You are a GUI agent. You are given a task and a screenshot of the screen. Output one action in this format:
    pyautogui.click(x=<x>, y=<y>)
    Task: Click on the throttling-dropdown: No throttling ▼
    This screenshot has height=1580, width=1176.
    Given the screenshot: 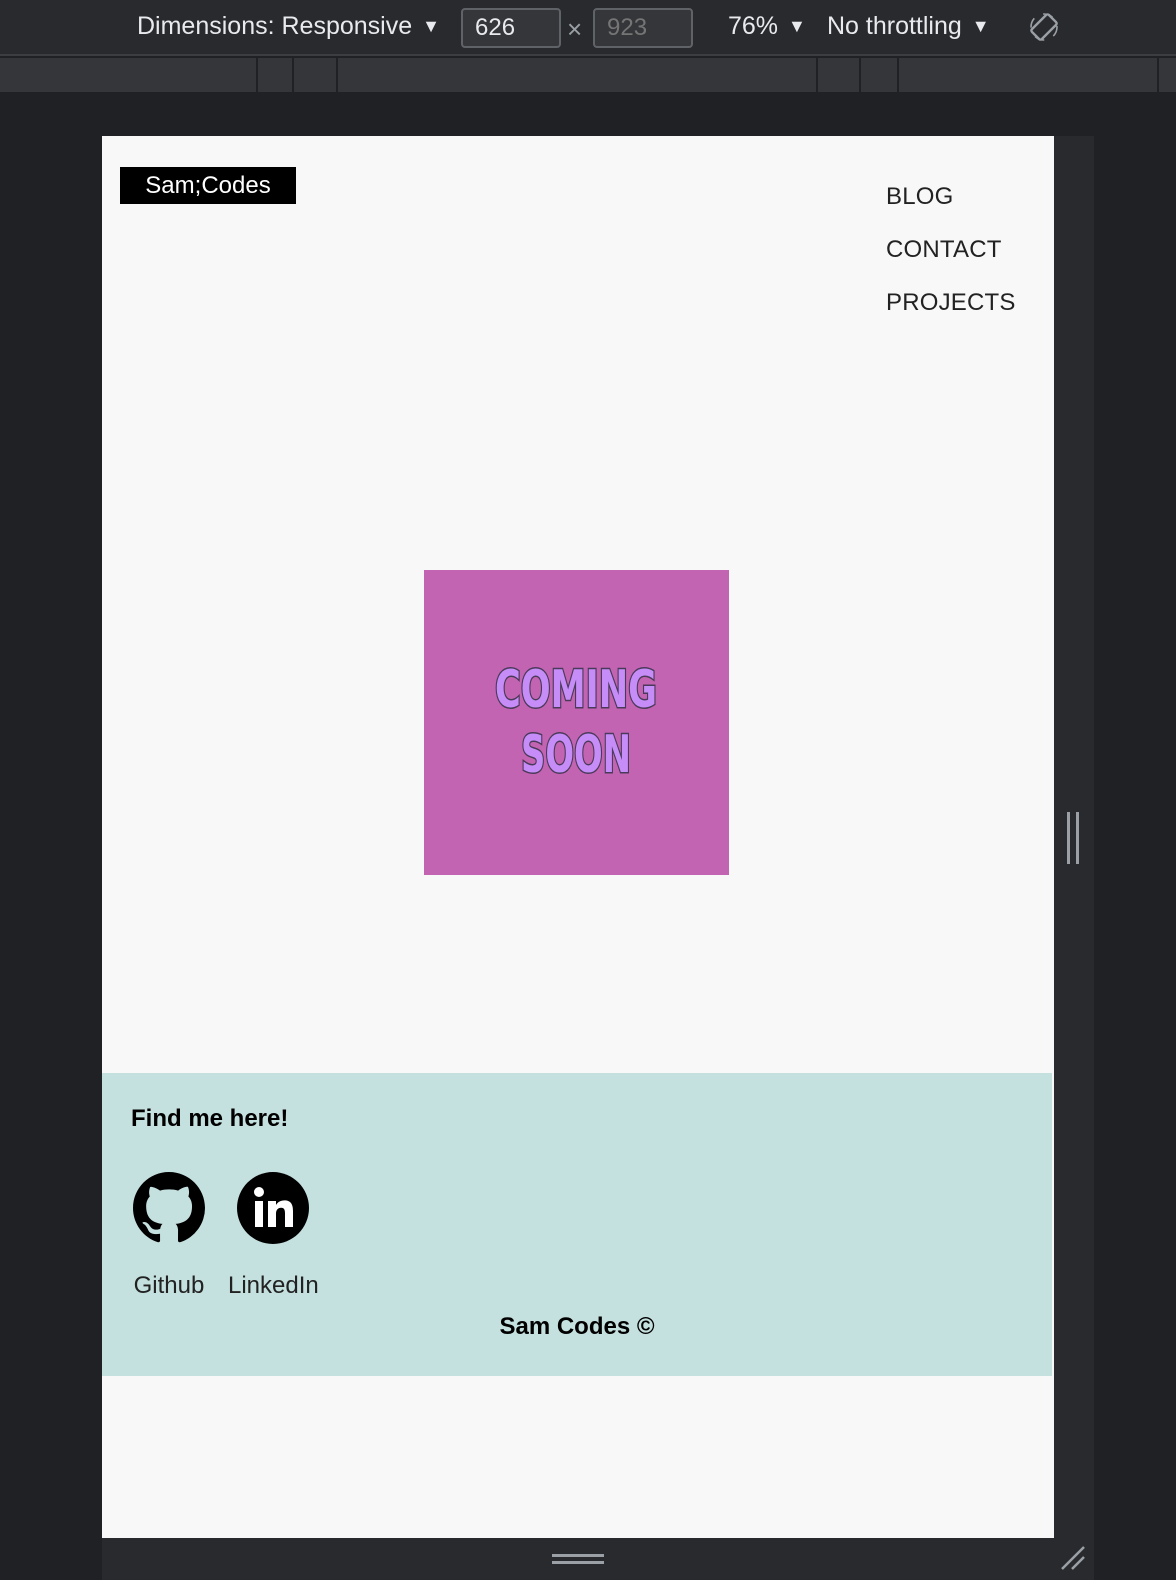 What is the action you would take?
    pyautogui.click(x=908, y=26)
    